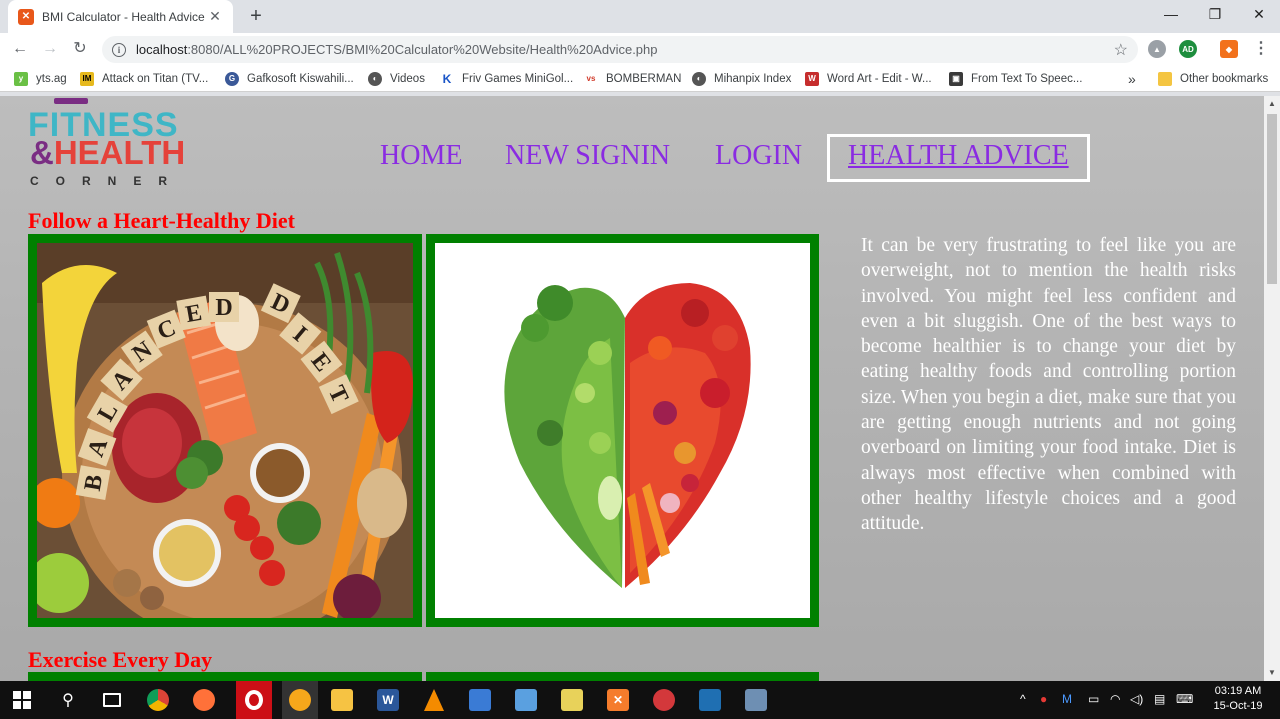 Image resolution: width=1280 pixels, height=719 pixels. I want to click on svg-text: D, so click(223, 308).